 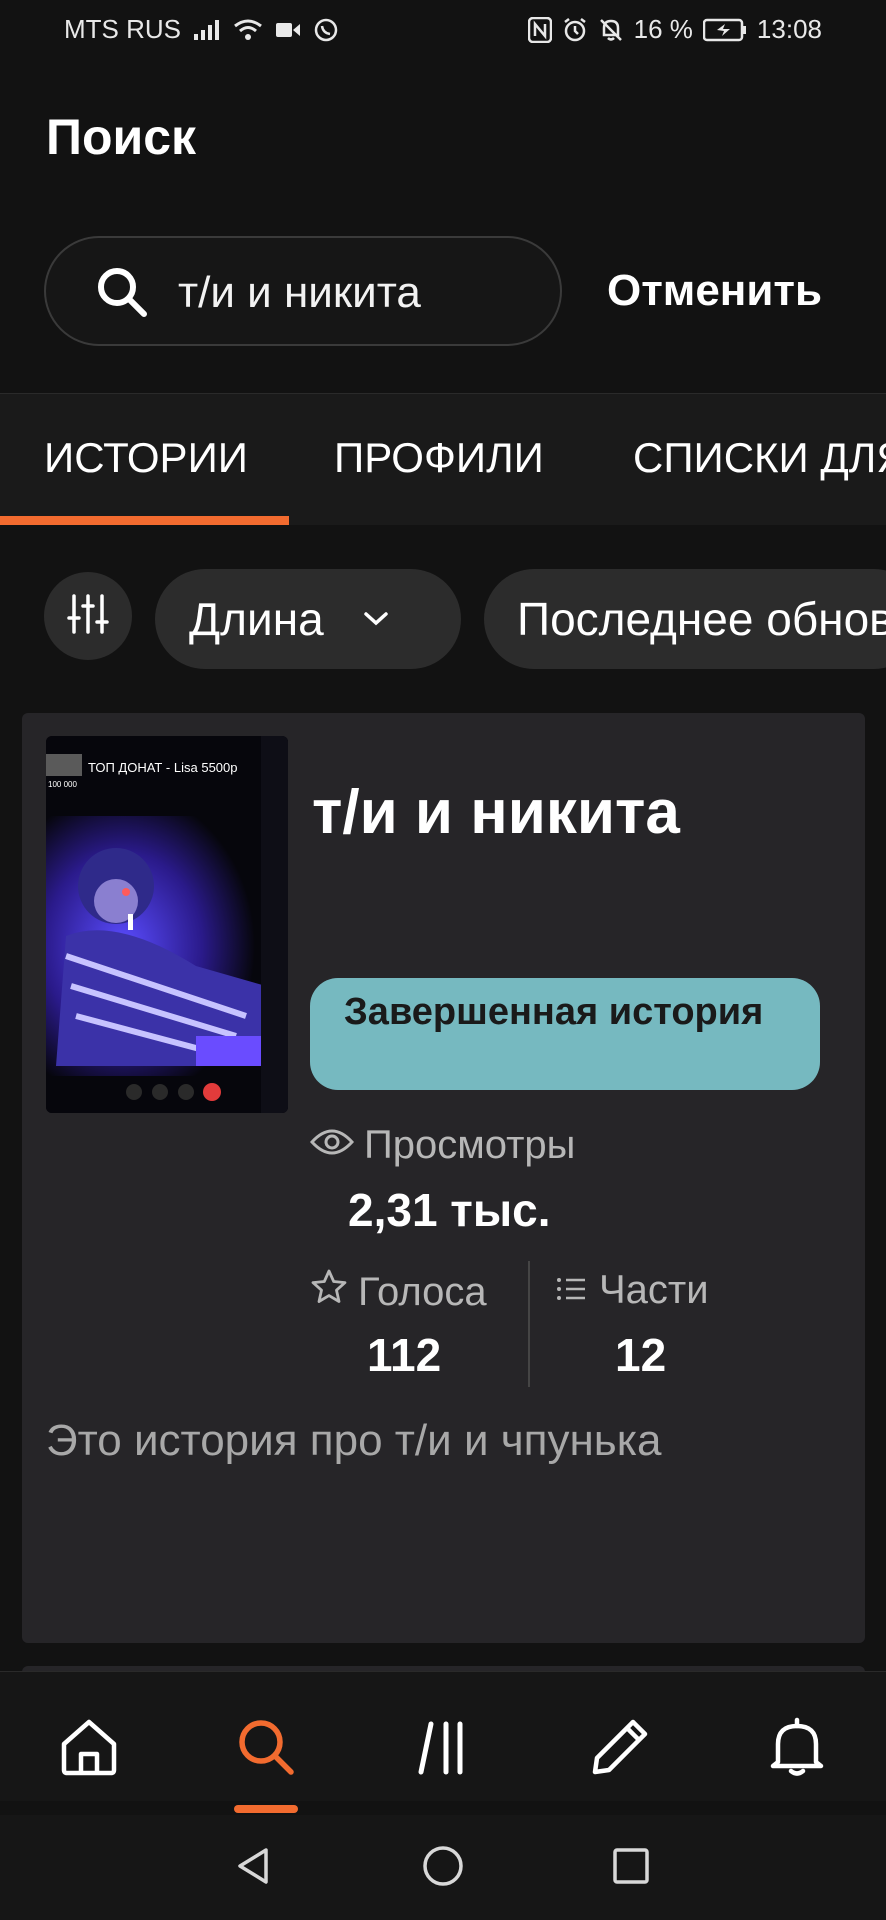 I want to click on chevron-down-icon, so click(x=376, y=619).